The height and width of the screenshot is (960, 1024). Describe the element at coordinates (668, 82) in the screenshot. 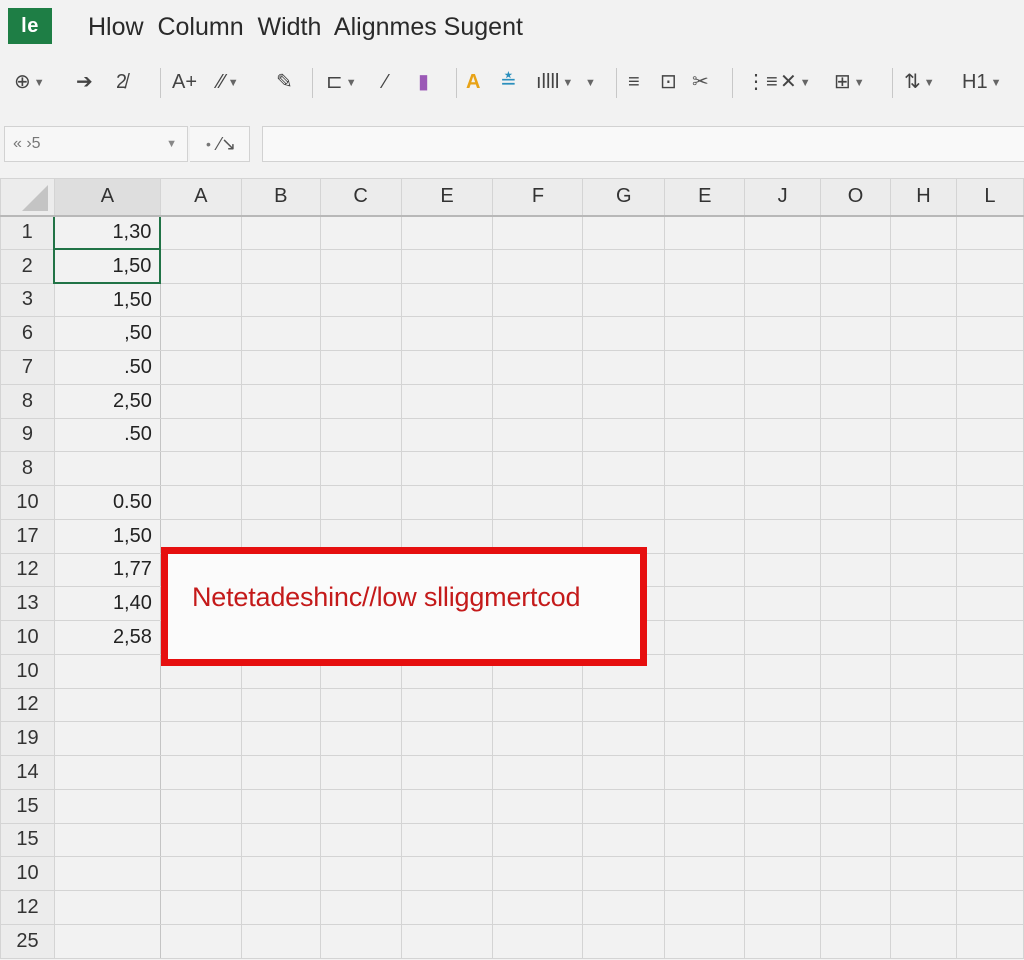

I see `wrap-icon: ⊡` at that location.